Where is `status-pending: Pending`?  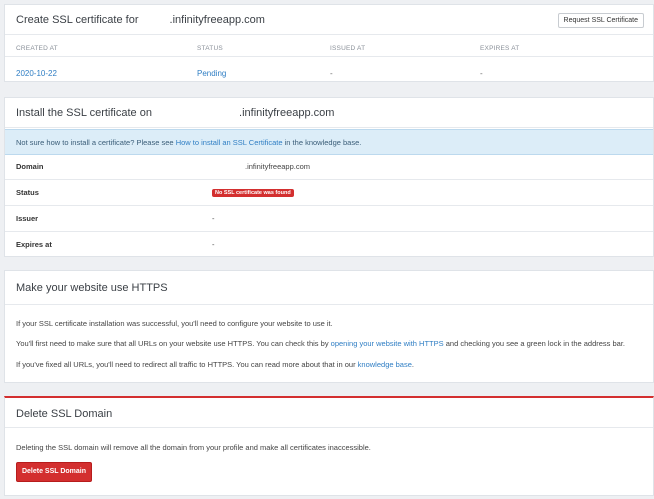
status-pending: Pending is located at coordinates (212, 73).